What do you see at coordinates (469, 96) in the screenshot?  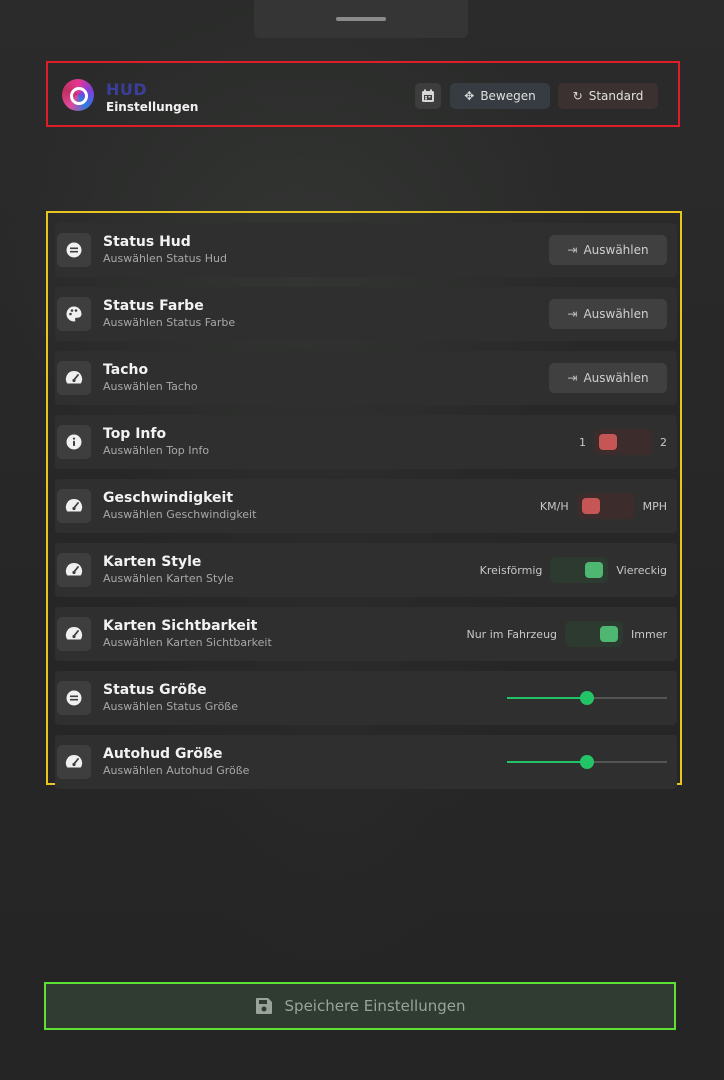 I see `move-icon: ✥` at bounding box center [469, 96].